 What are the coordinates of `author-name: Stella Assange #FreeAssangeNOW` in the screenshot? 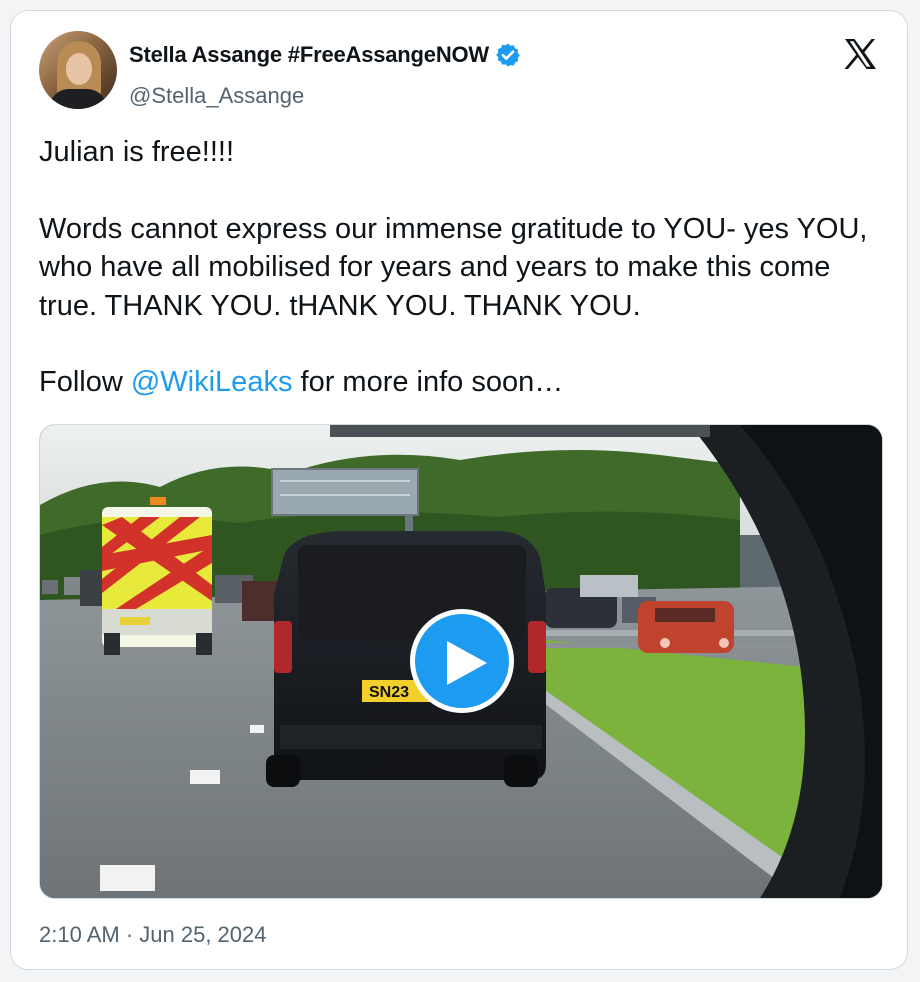 It's located at (309, 55).